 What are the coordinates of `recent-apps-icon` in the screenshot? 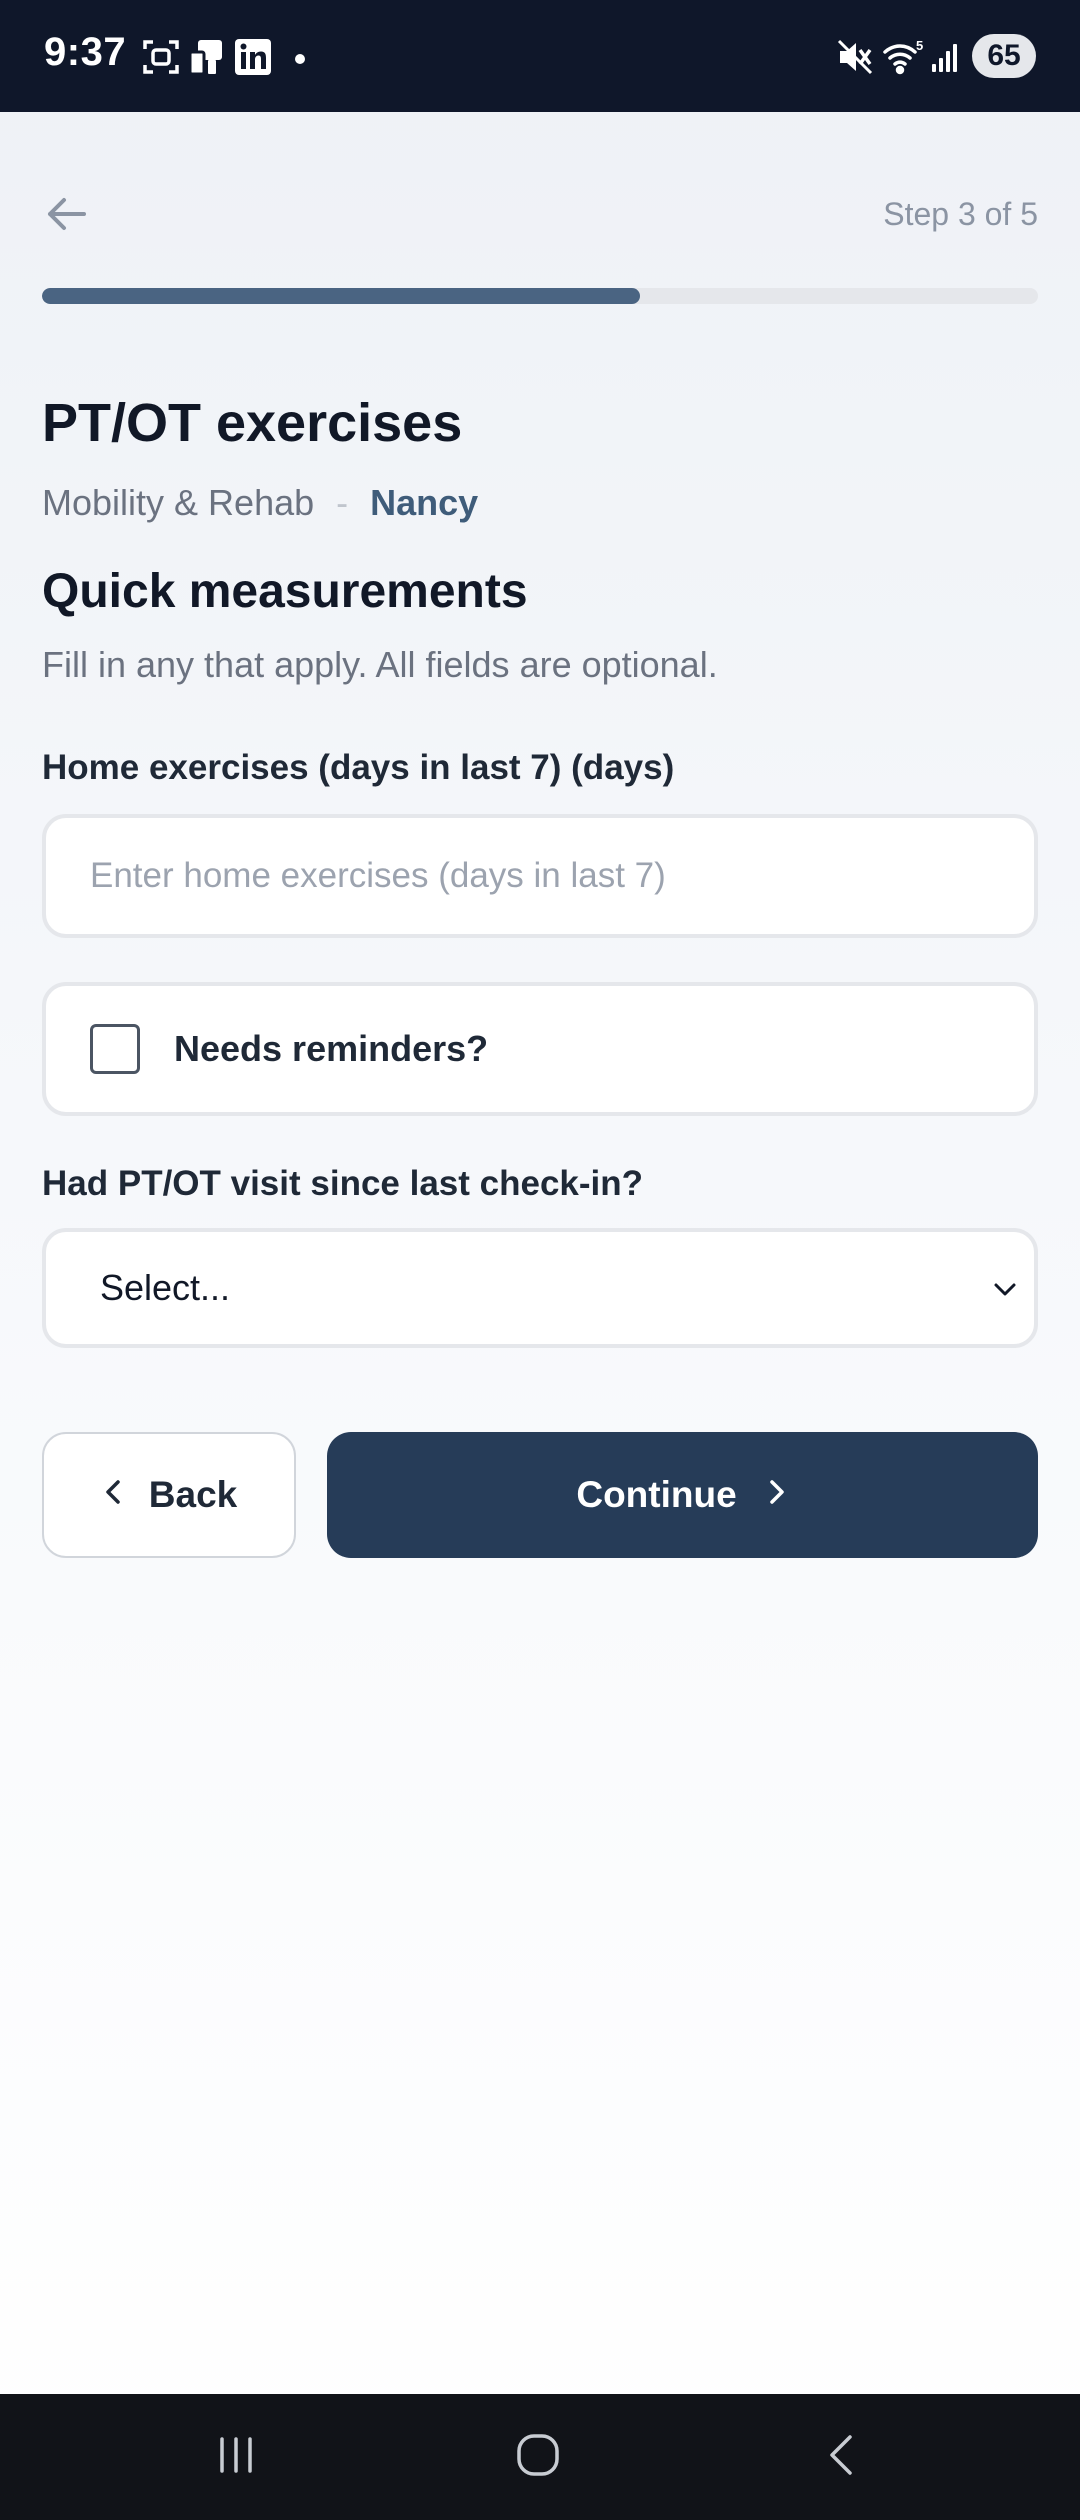 It's located at (236, 2457).